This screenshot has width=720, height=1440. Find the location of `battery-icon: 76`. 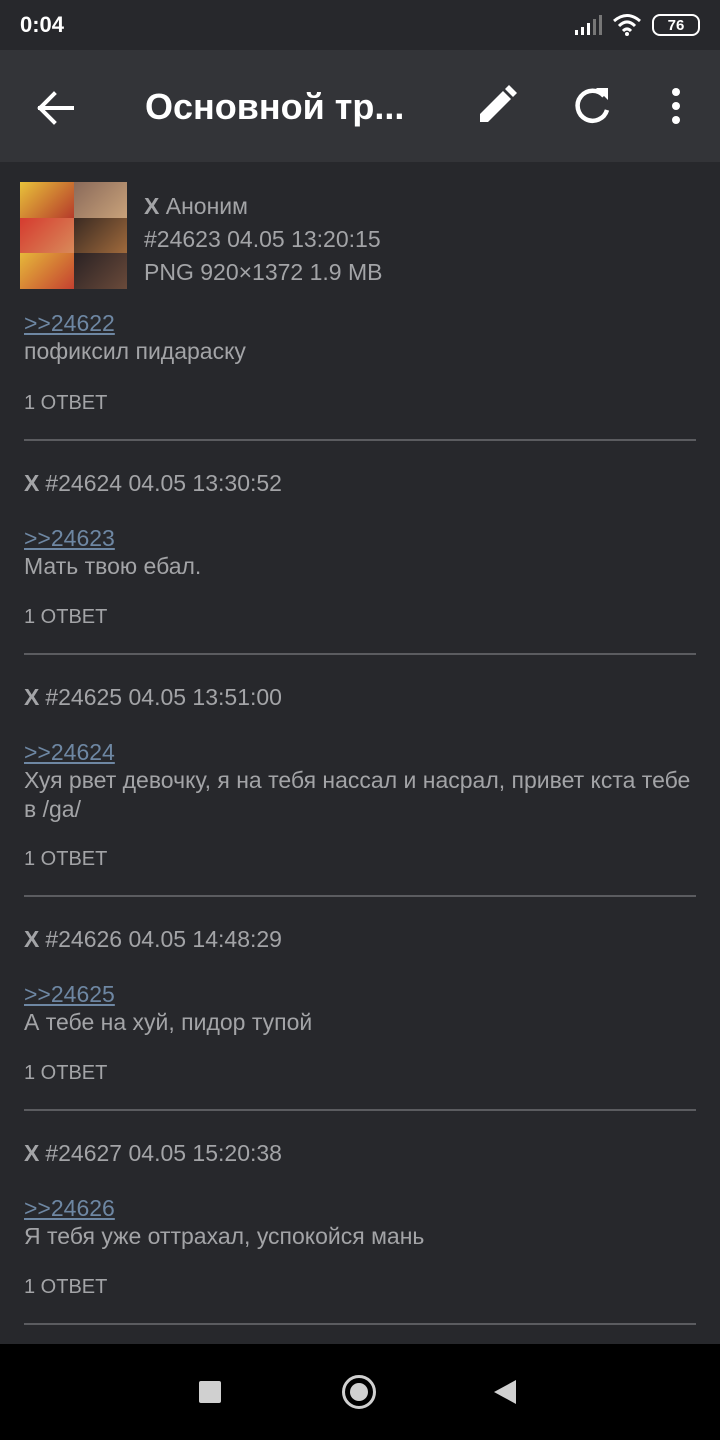

battery-icon: 76 is located at coordinates (676, 25).